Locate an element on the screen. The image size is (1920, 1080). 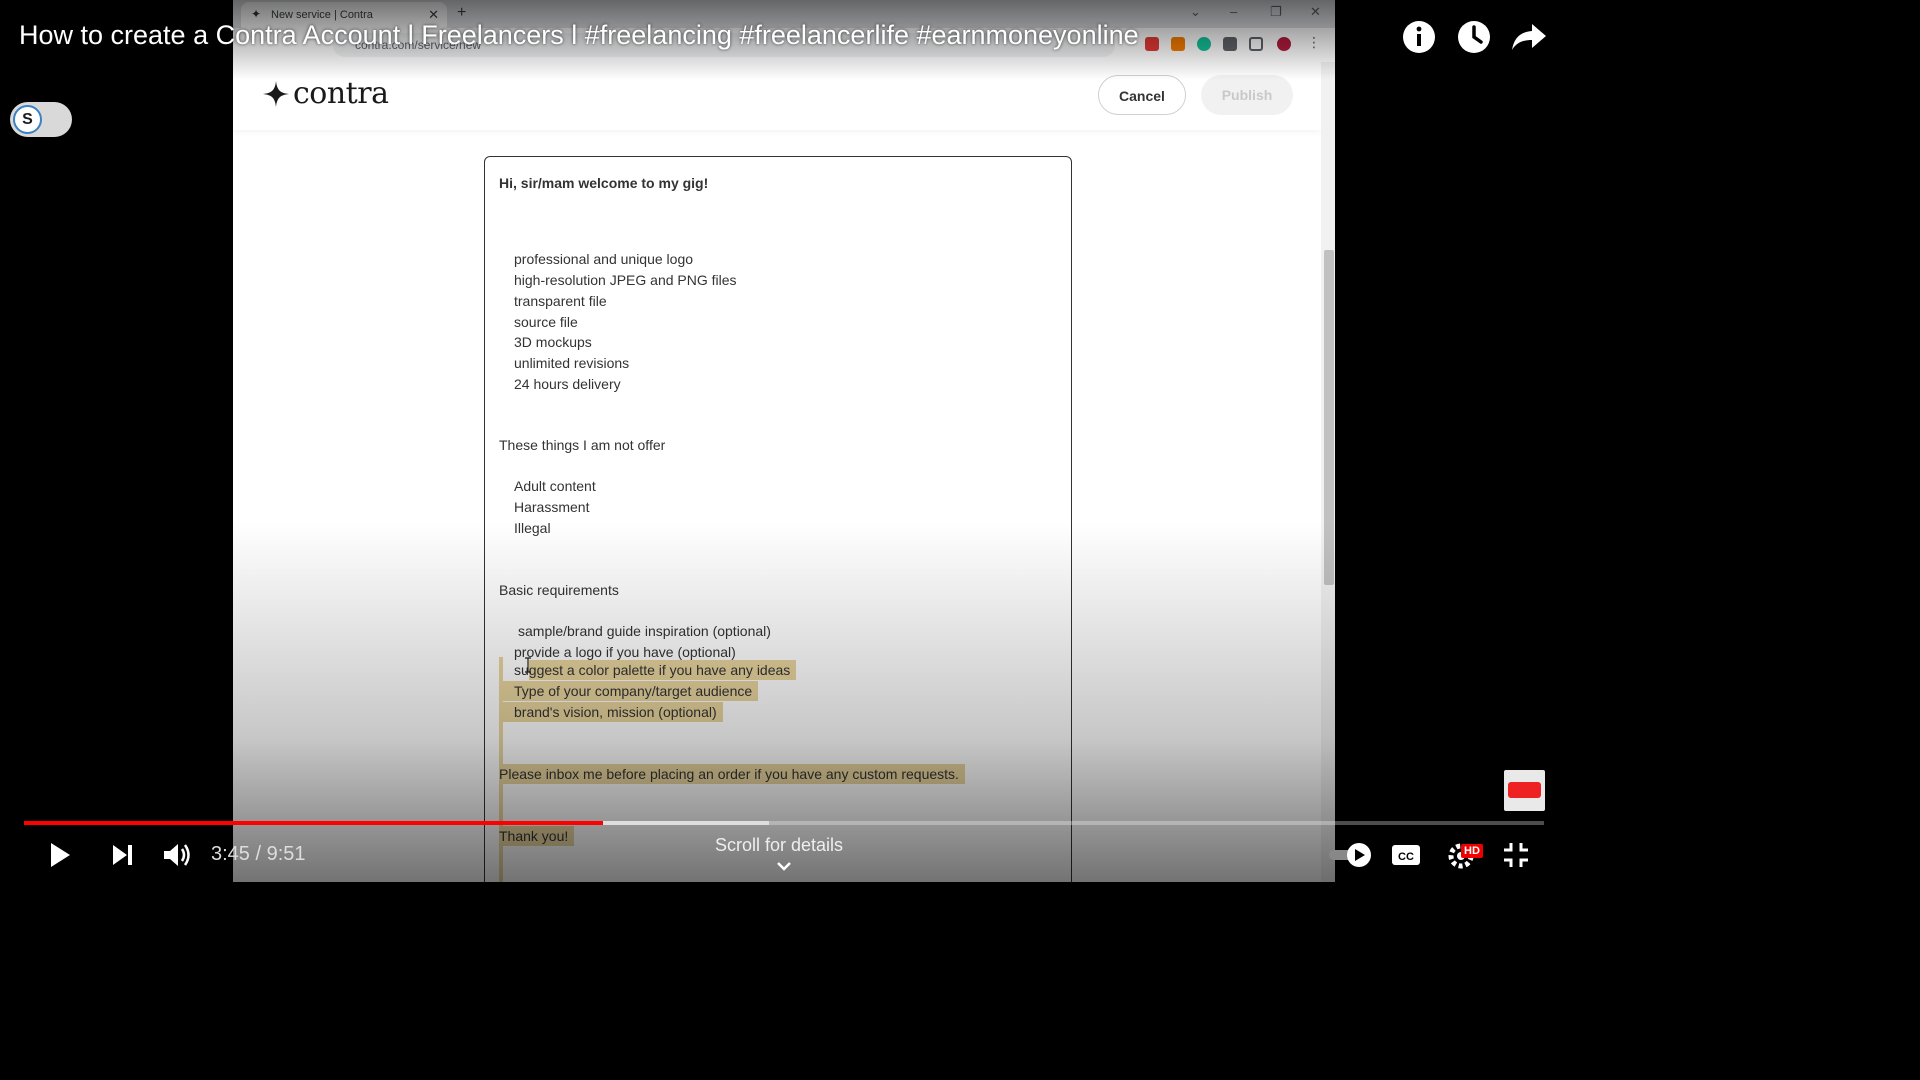
text-cursor-icon is located at coordinates (528, 665).